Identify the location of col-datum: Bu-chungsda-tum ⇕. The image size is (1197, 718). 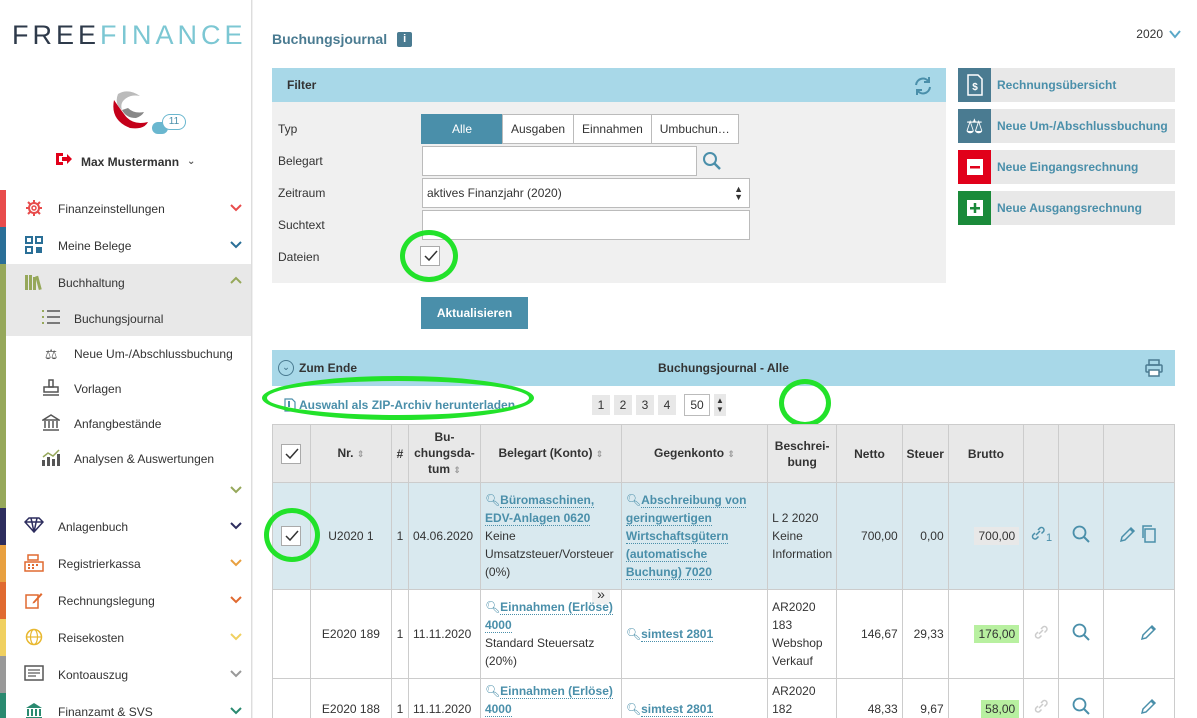
(444, 453).